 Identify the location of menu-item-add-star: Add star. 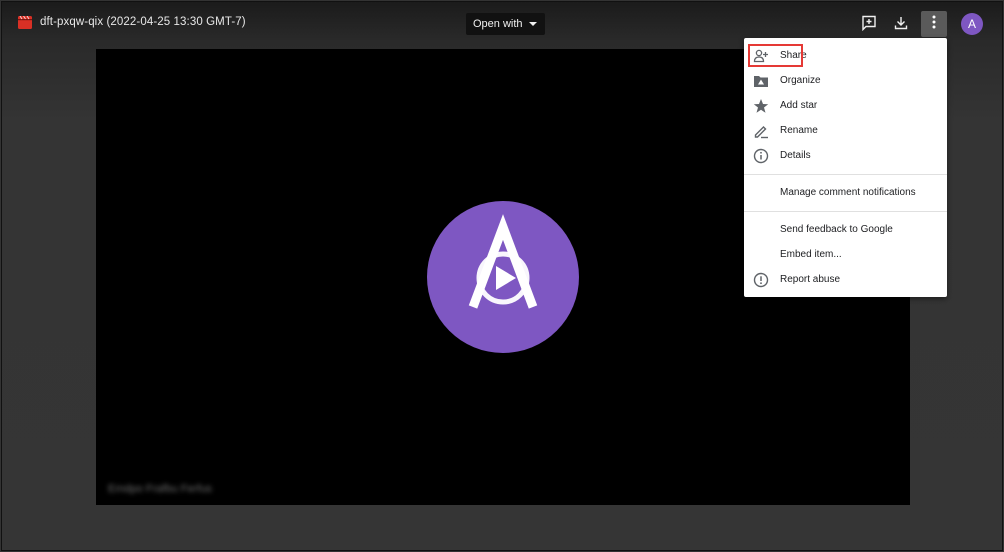
(845, 106).